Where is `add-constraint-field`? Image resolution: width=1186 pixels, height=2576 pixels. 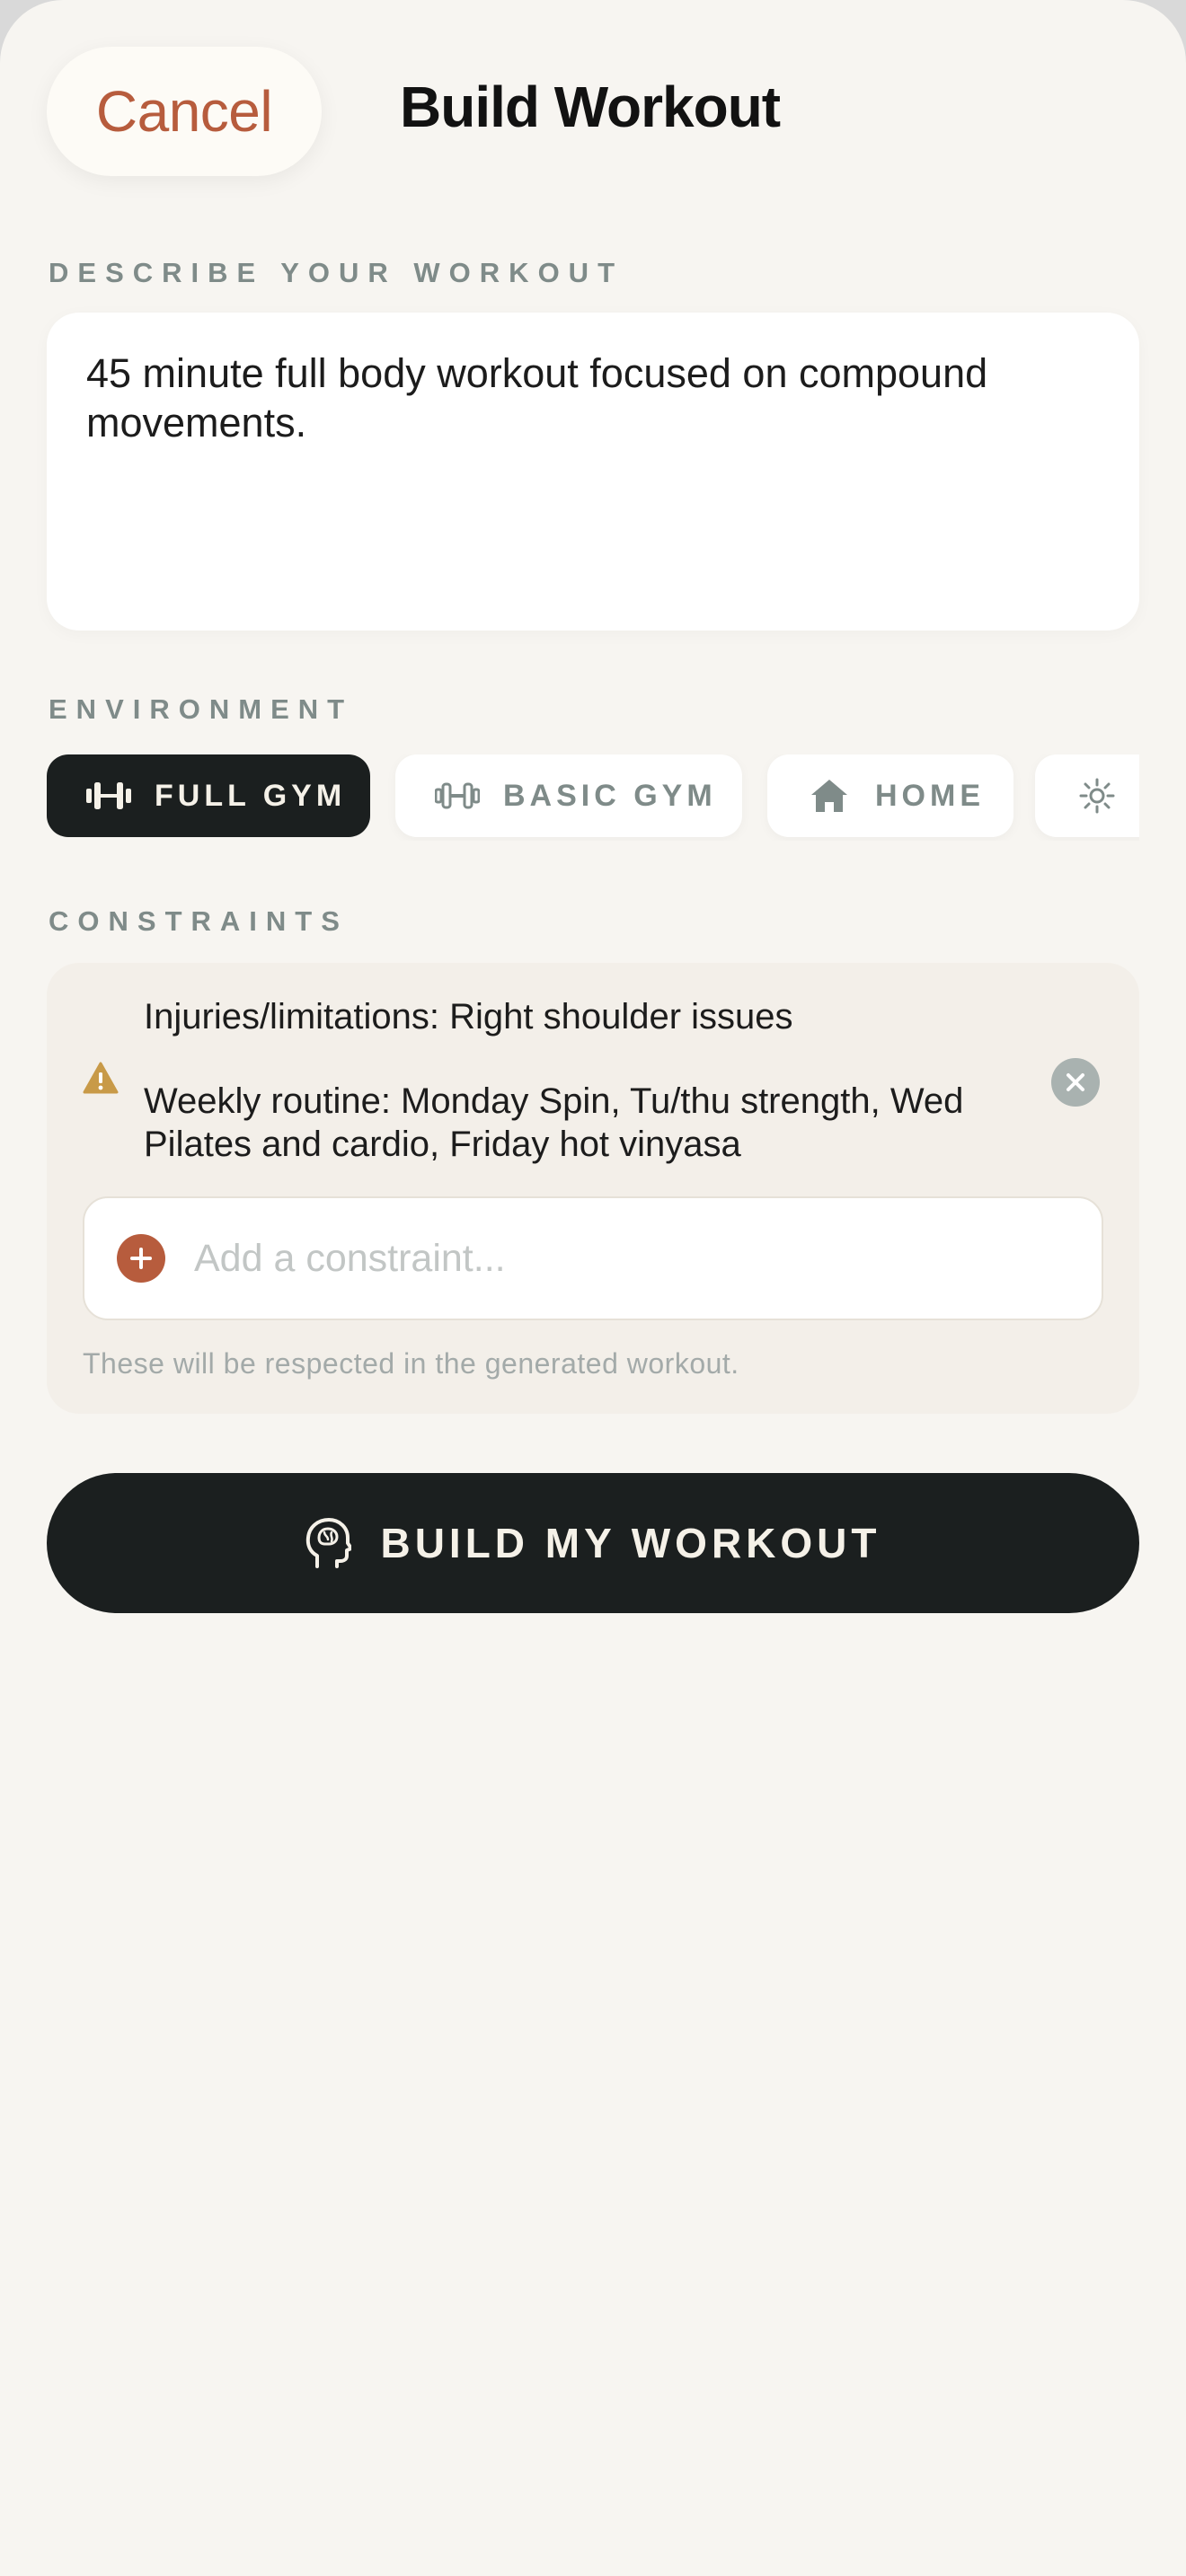
add-constraint-field is located at coordinates (593, 1258).